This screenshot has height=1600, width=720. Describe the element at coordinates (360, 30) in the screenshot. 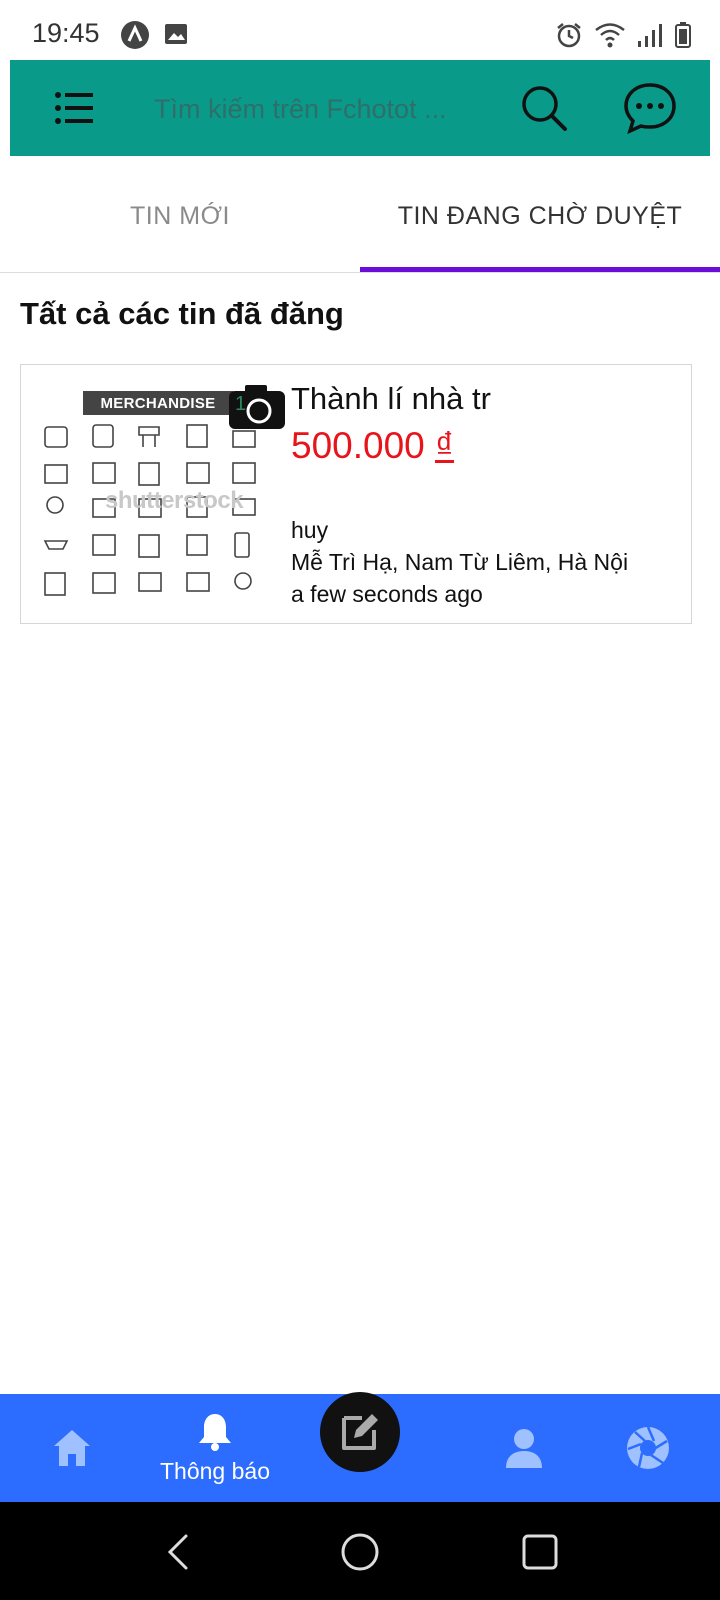

I see `status-bar: 19:45` at that location.